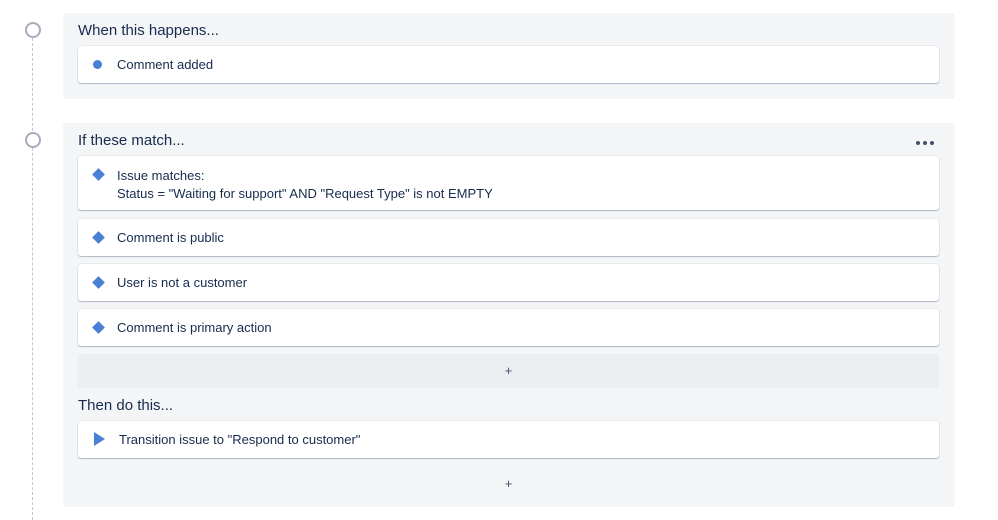 The height and width of the screenshot is (520, 998). Describe the element at coordinates (925, 143) in the screenshot. I see `more-options-icon` at that location.